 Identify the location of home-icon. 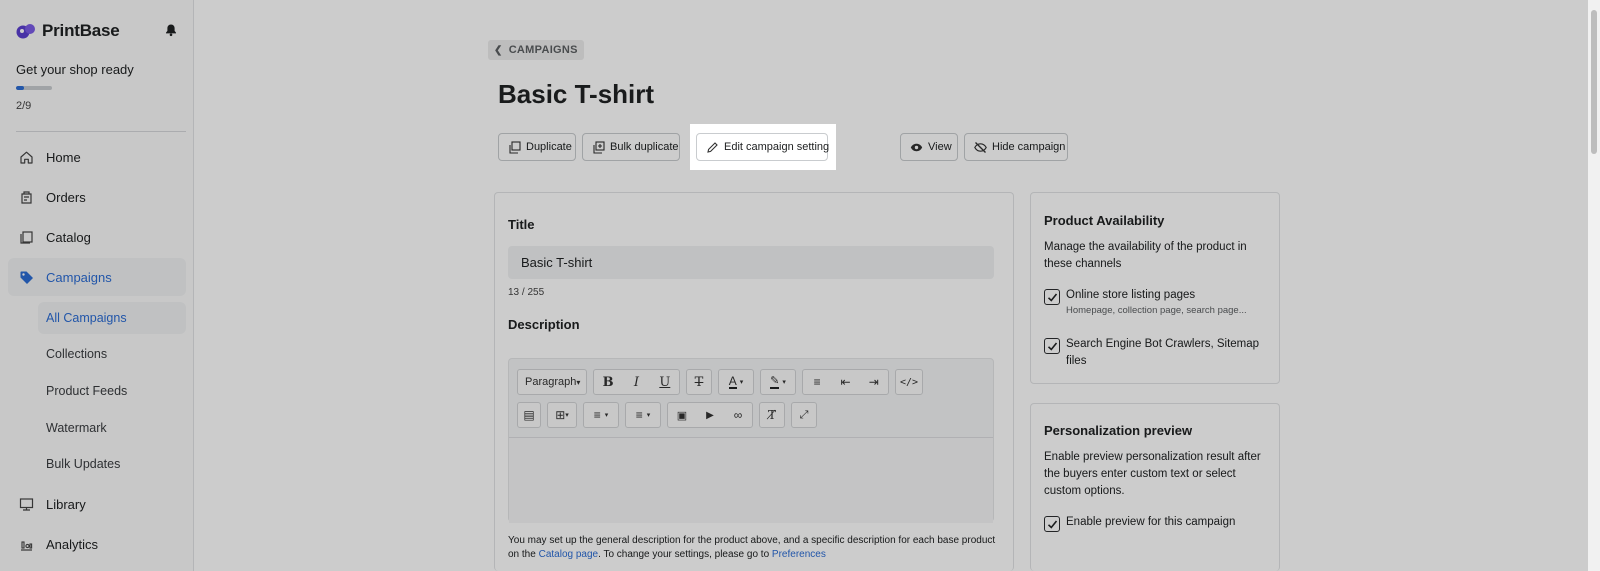
(26, 157).